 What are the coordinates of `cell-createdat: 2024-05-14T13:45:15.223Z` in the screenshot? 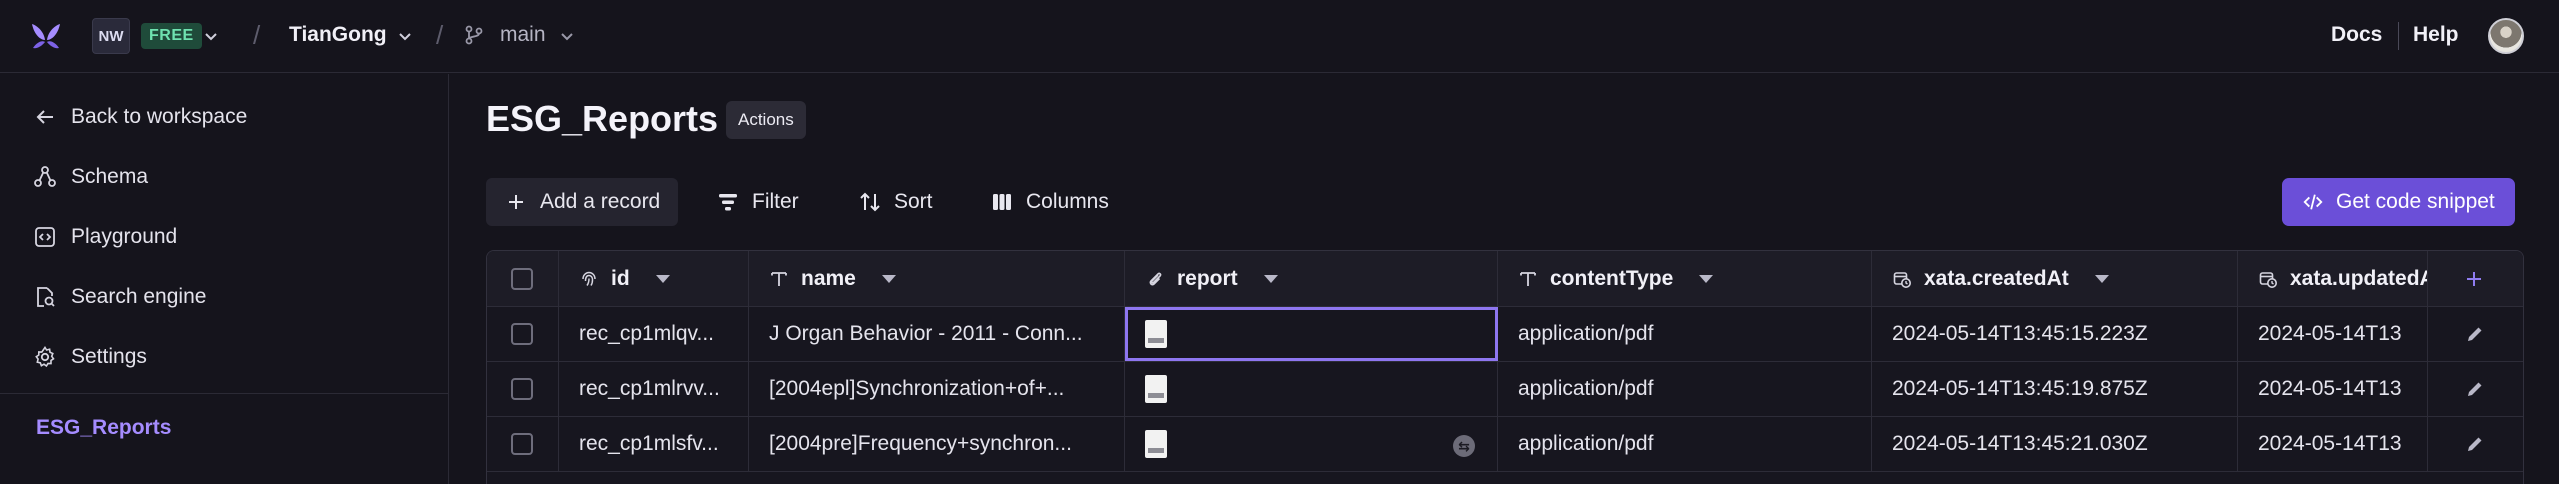 It's located at (2055, 334).